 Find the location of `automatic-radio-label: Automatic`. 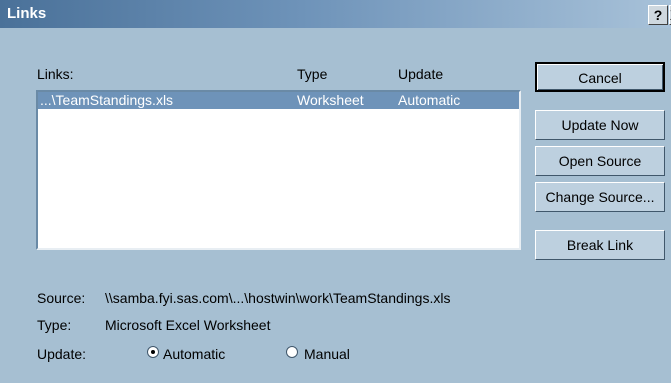

automatic-radio-label: Automatic is located at coordinates (194, 354).